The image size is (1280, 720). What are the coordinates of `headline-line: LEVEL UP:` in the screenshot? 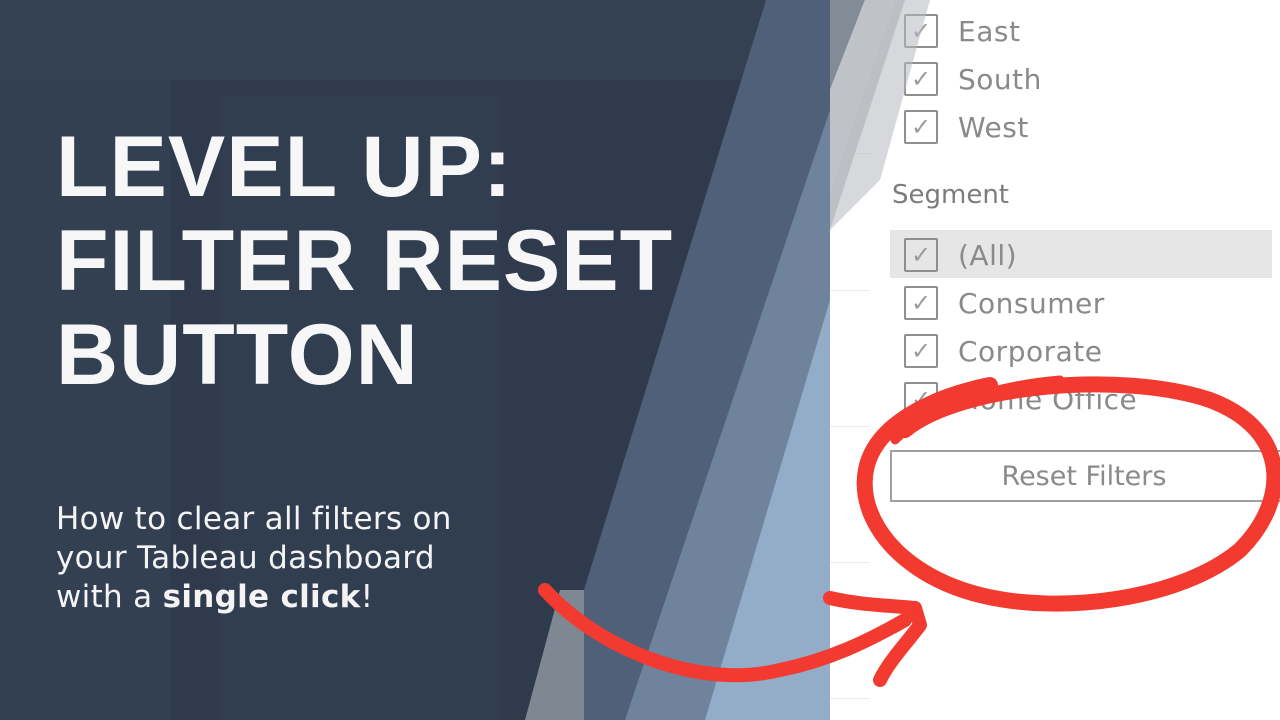 It's located at (284, 167).